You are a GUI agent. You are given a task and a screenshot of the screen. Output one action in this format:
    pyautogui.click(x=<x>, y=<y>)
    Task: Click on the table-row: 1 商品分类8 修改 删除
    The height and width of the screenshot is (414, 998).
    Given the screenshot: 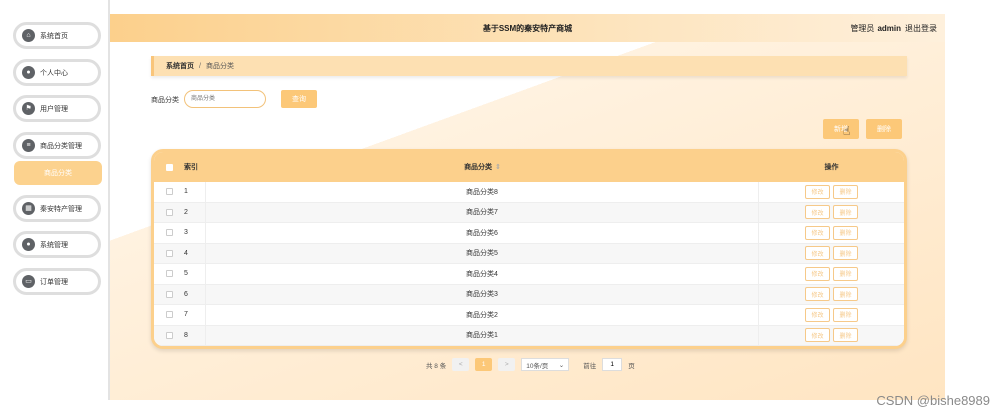 What is the action you would take?
    pyautogui.click(x=529, y=192)
    